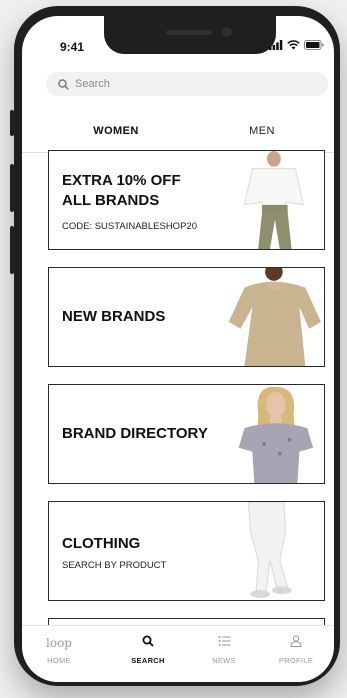 The height and width of the screenshot is (698, 347). What do you see at coordinates (224, 641) in the screenshot?
I see `list-icon` at bounding box center [224, 641].